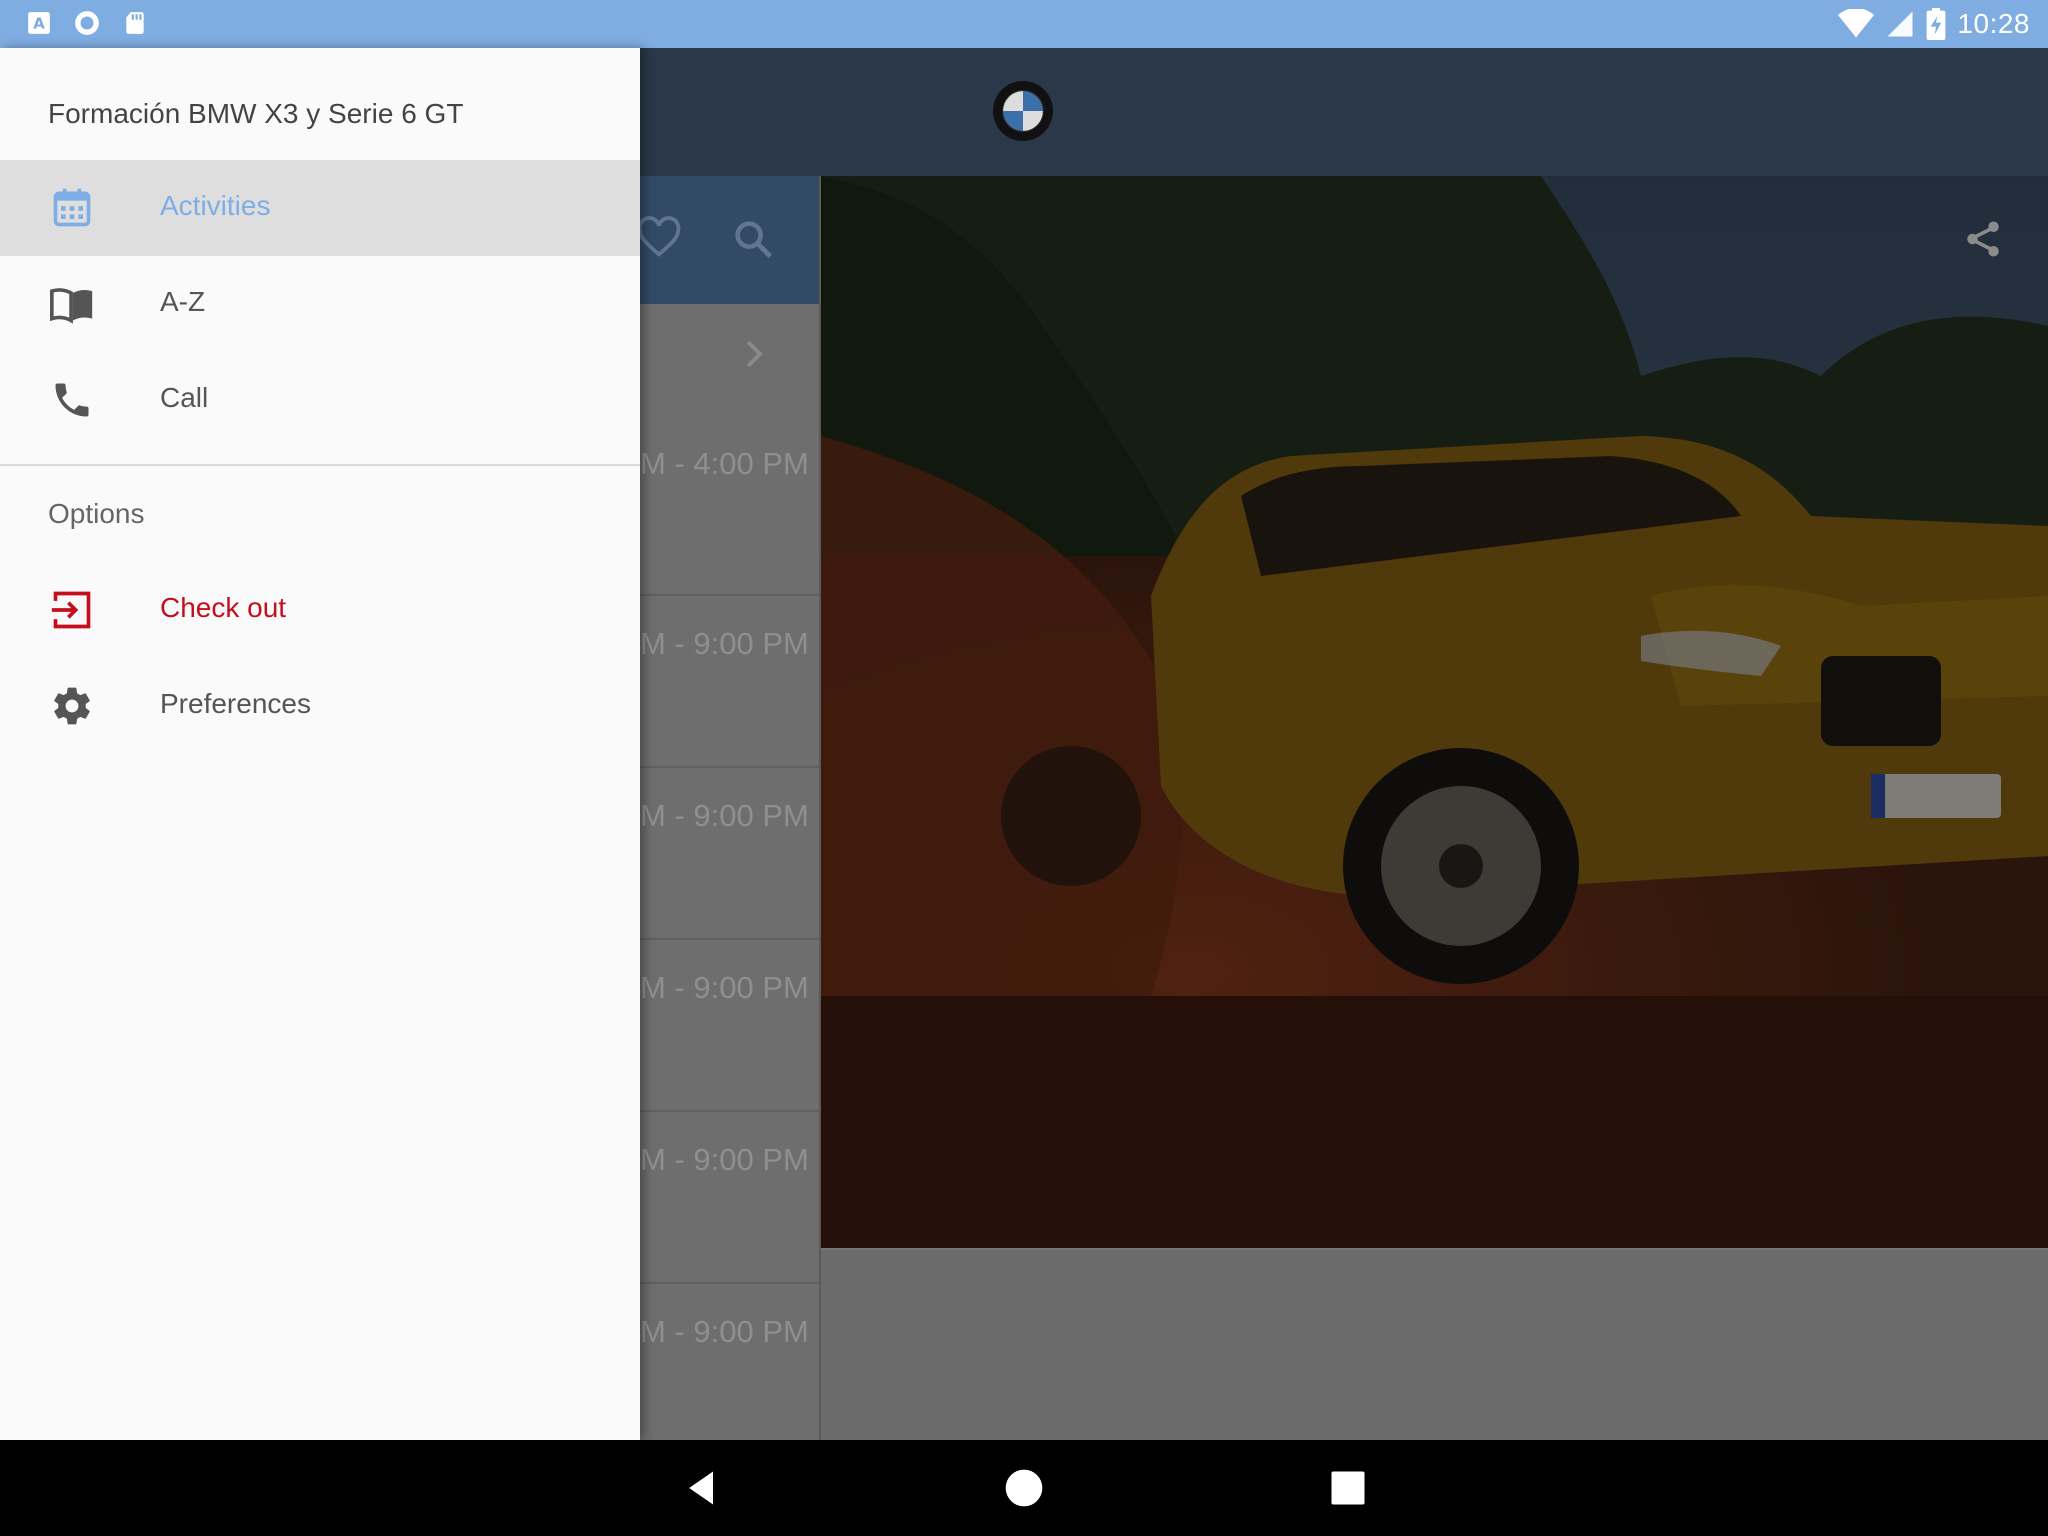  Describe the element at coordinates (72, 706) in the screenshot. I see `gear-icon` at that location.